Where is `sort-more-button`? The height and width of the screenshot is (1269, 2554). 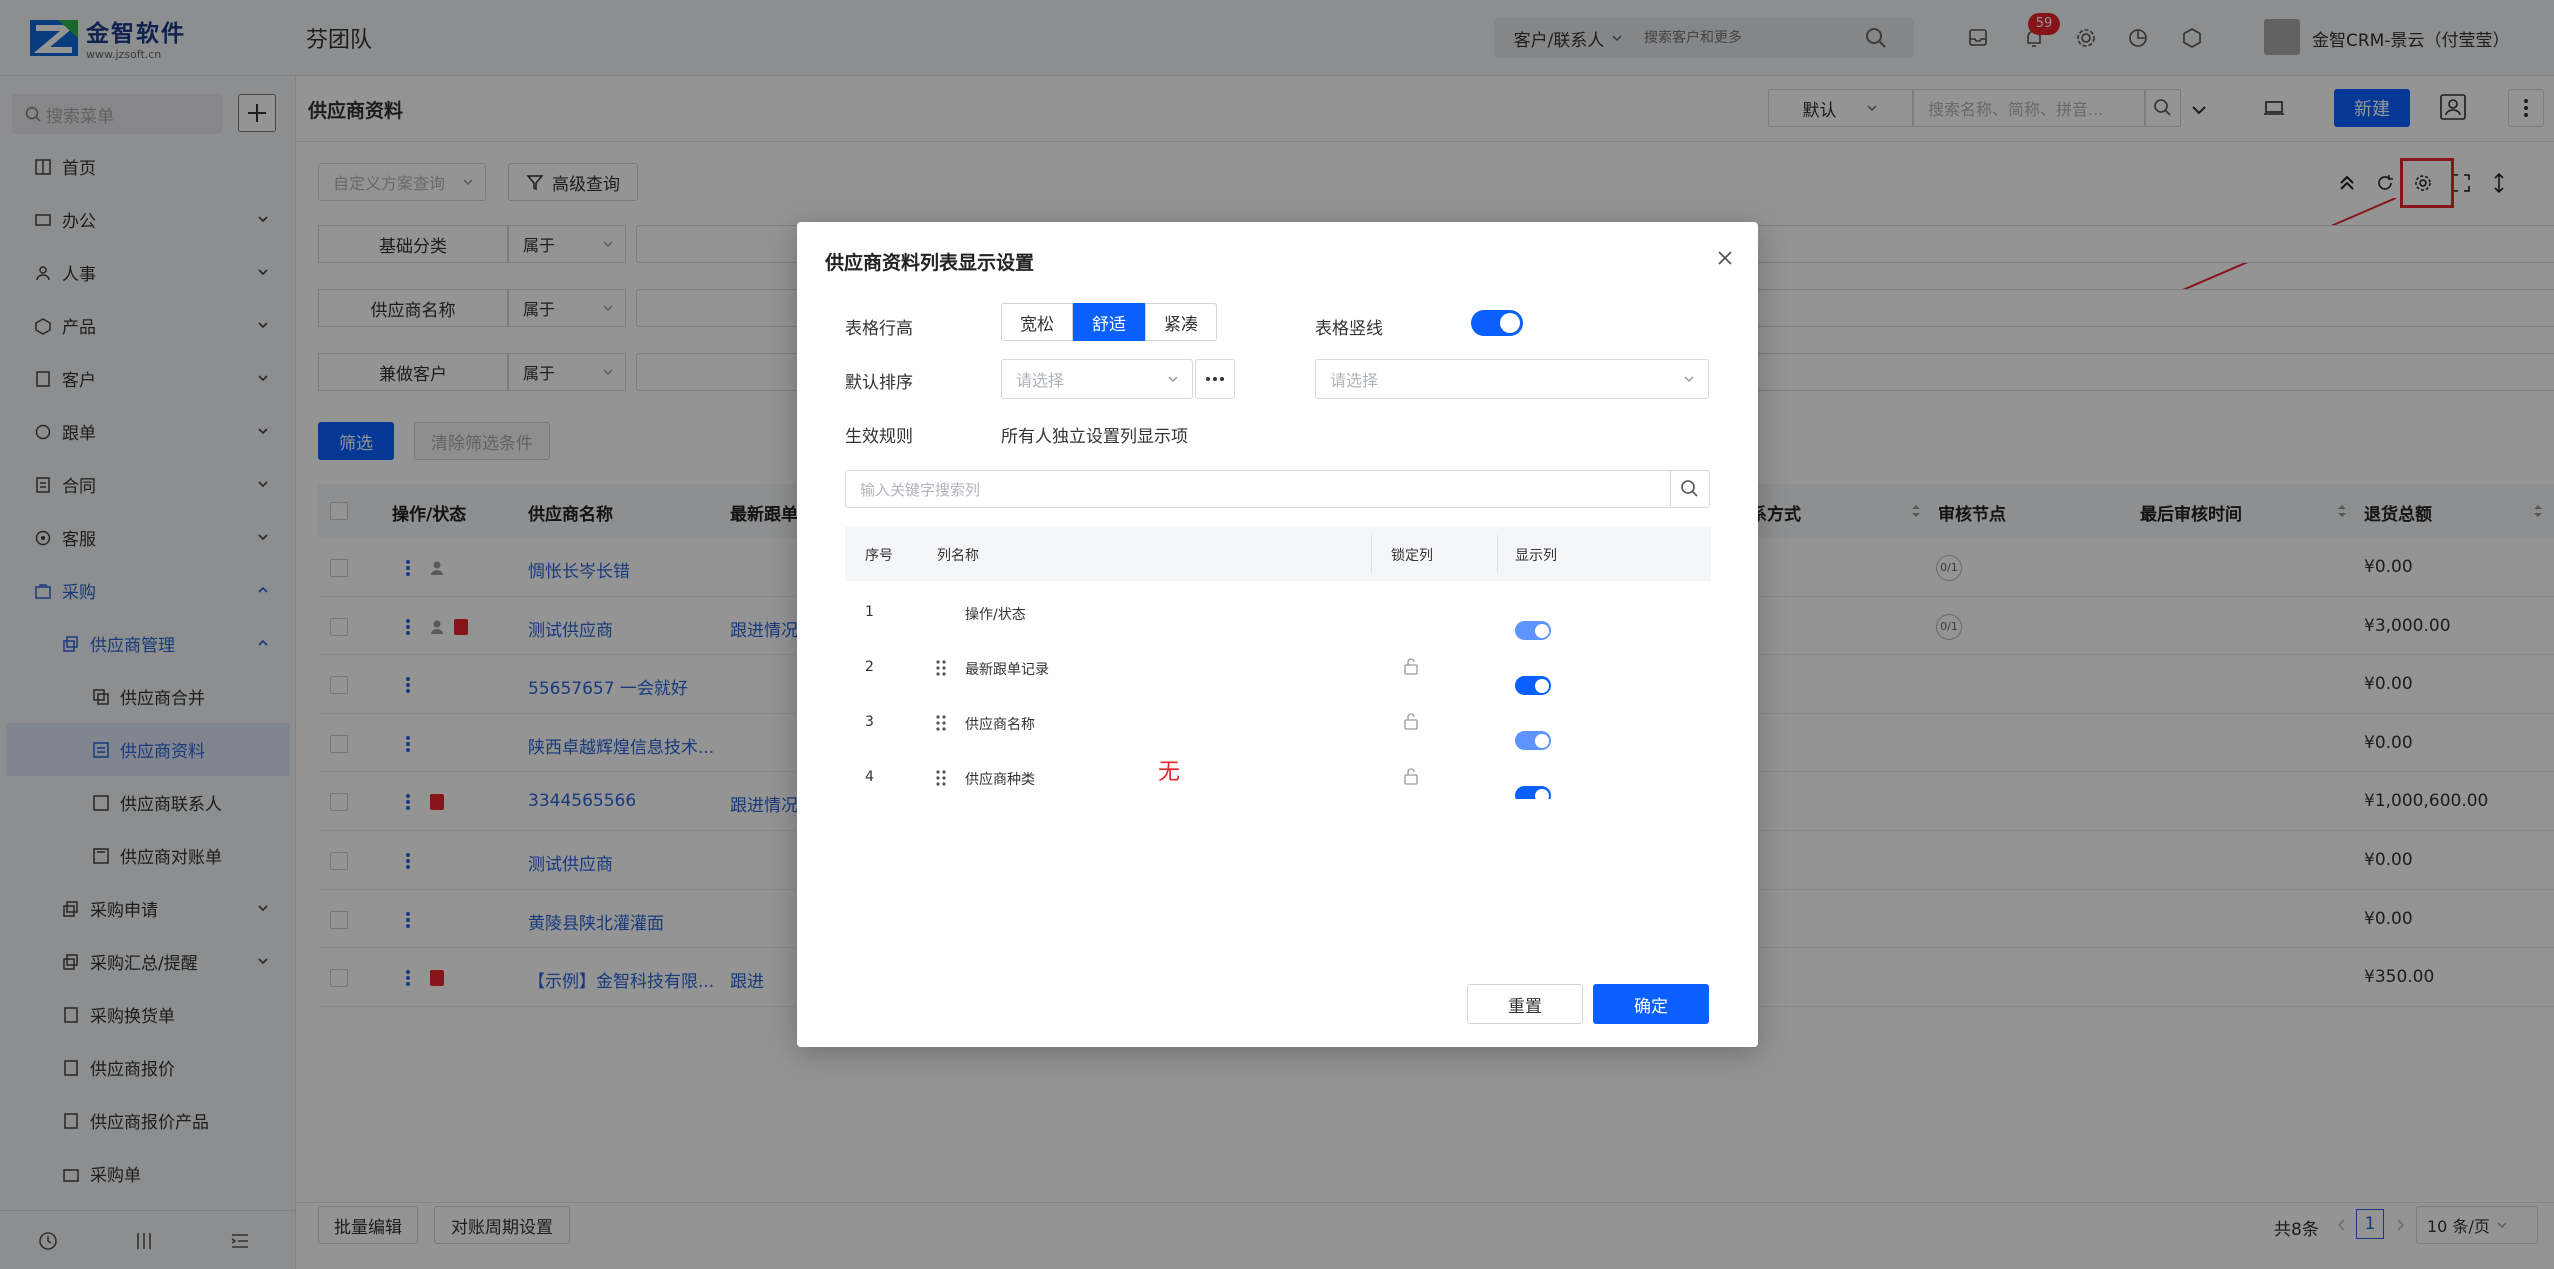
sort-more-button is located at coordinates (1215, 379).